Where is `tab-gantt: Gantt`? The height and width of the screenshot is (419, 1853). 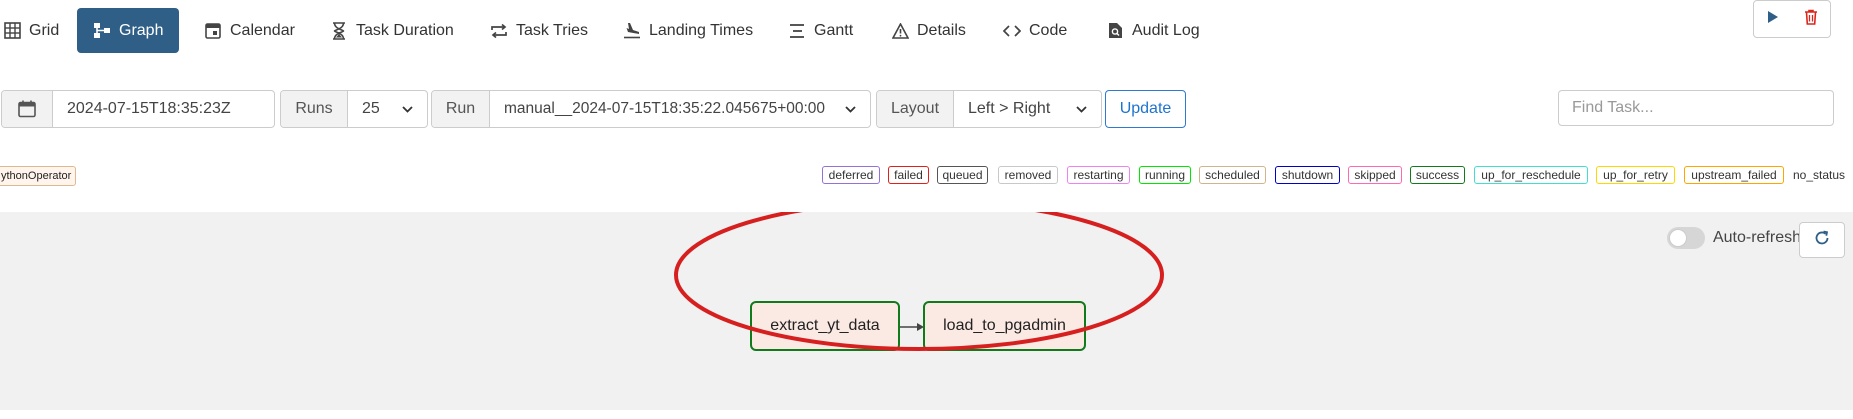
tab-gantt: Gantt is located at coordinates (820, 30).